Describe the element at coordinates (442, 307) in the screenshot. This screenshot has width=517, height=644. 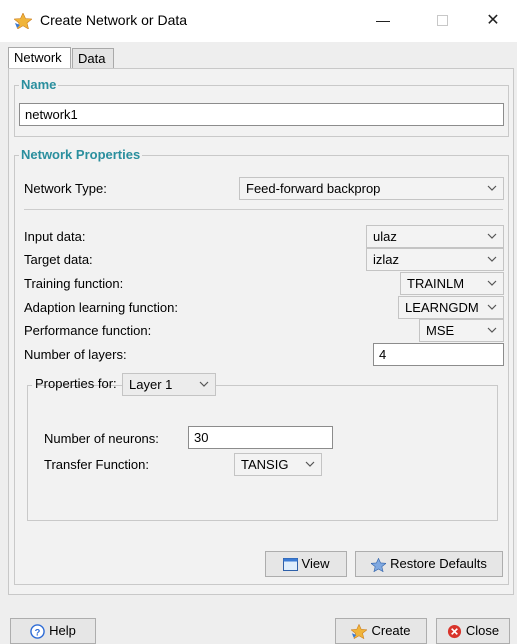
I see `adaption-function-value: LEARNGDM` at that location.